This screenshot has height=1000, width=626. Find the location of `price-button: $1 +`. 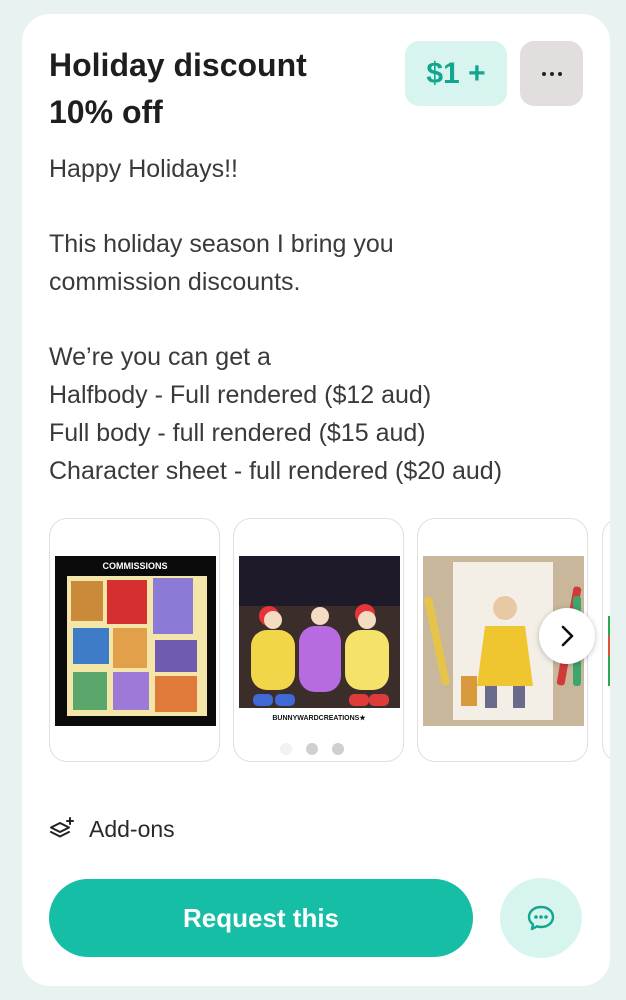

price-button: $1 + is located at coordinates (456, 73).